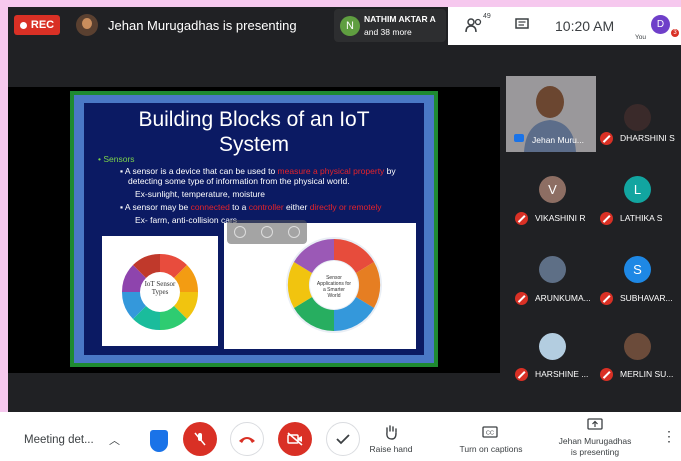 The width and height of the screenshot is (681, 461). I want to click on b1-post: by, so click(390, 171).